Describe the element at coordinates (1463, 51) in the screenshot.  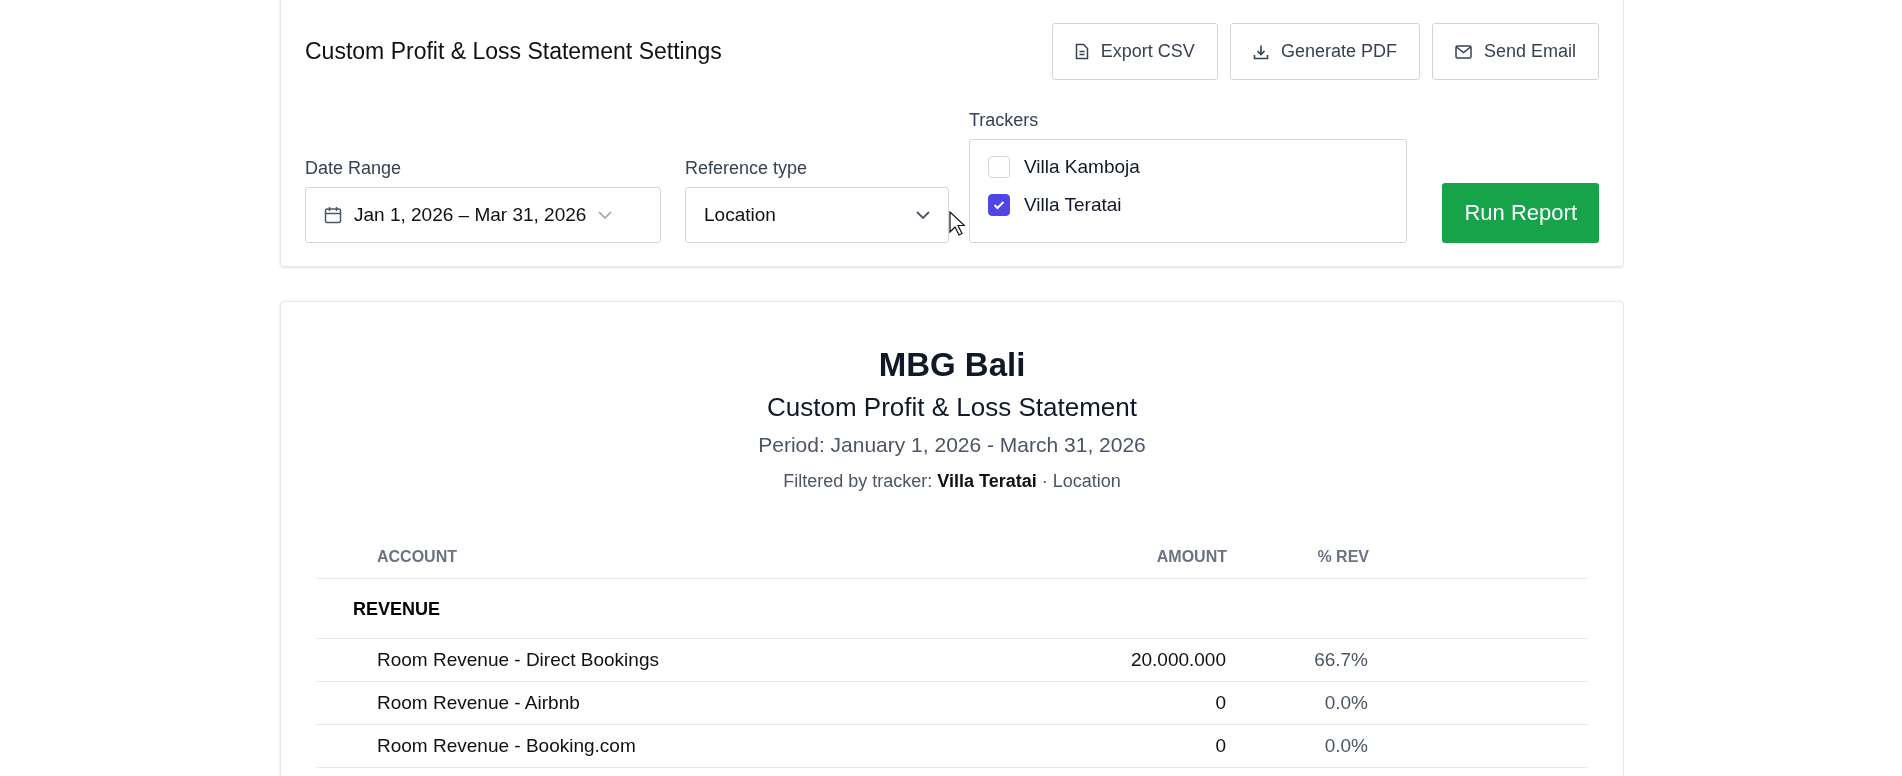
I see `mail-icon` at that location.